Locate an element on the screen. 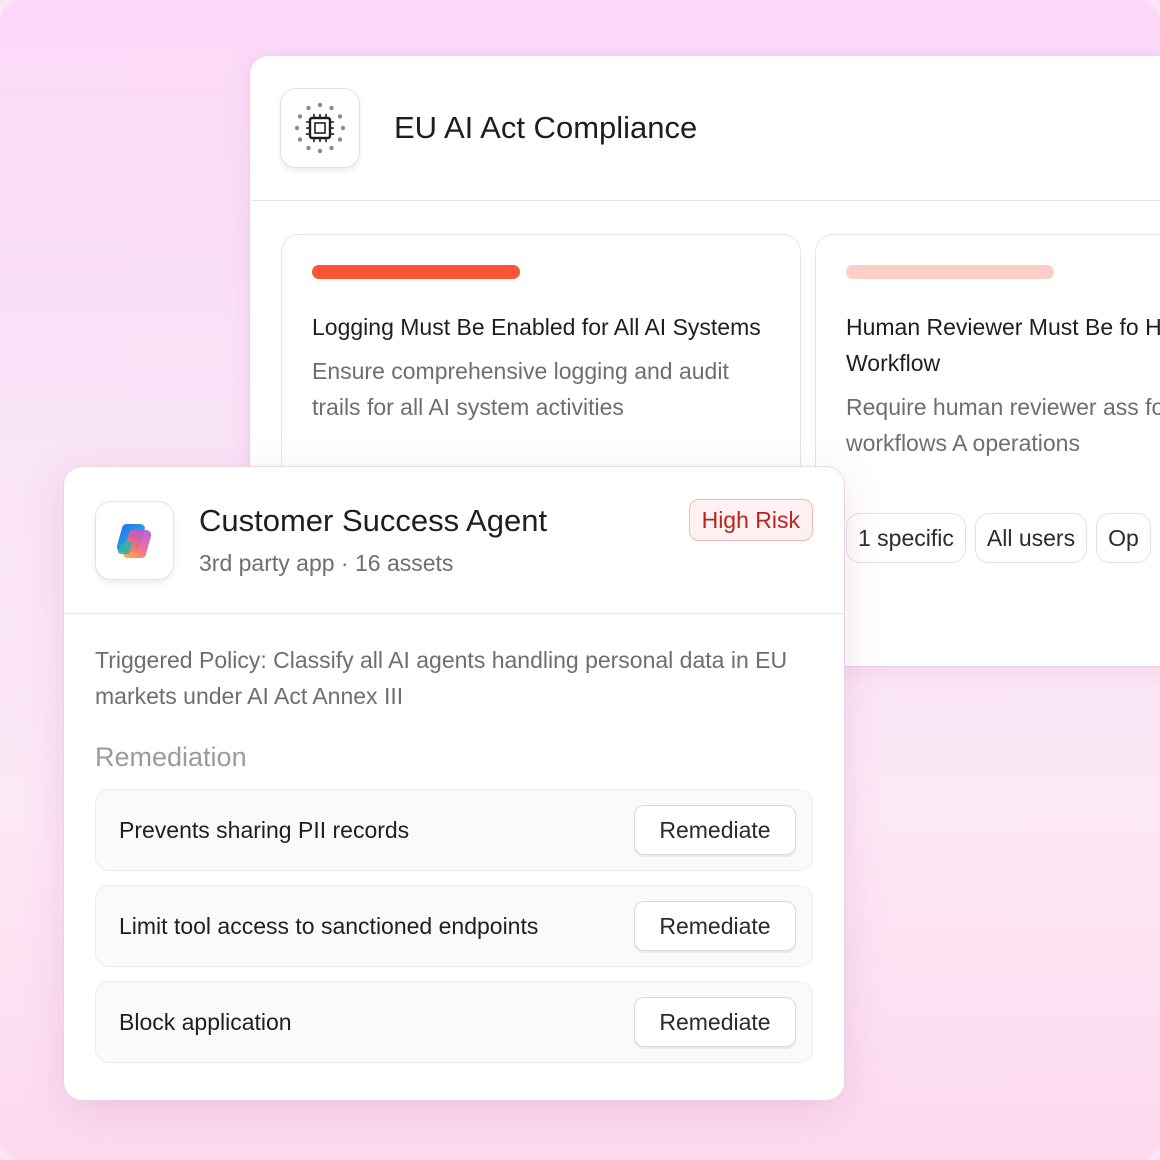 The image size is (1160, 1160). scope-chip: Op is located at coordinates (1123, 538).